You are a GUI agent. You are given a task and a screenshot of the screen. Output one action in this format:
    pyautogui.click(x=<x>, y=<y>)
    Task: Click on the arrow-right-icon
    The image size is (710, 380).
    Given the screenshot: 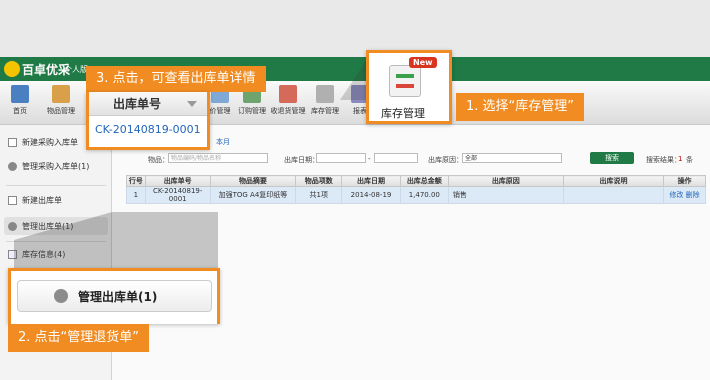 What is the action you would take?
    pyautogui.click(x=405, y=76)
    